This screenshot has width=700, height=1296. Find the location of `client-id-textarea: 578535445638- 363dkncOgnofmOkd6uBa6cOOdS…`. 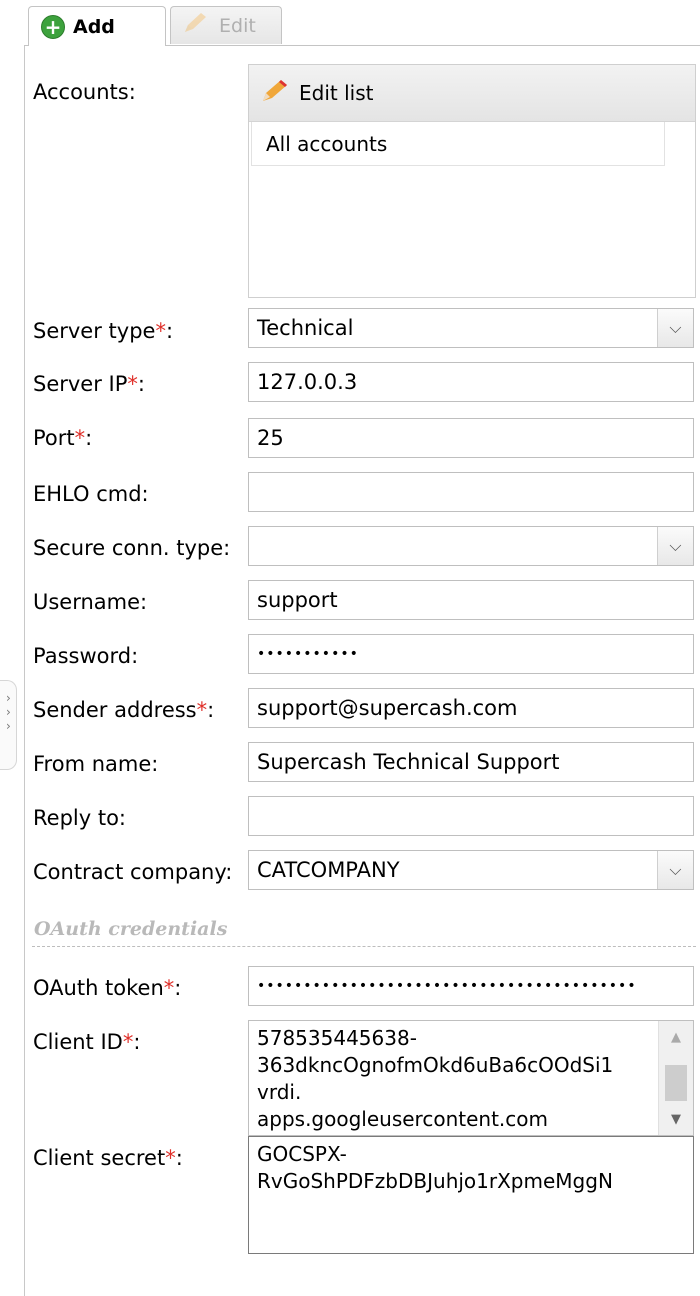

client-id-textarea: 578535445638- 363dkncOgnofmOkd6uBa6cOOdS… is located at coordinates (471, 1078).